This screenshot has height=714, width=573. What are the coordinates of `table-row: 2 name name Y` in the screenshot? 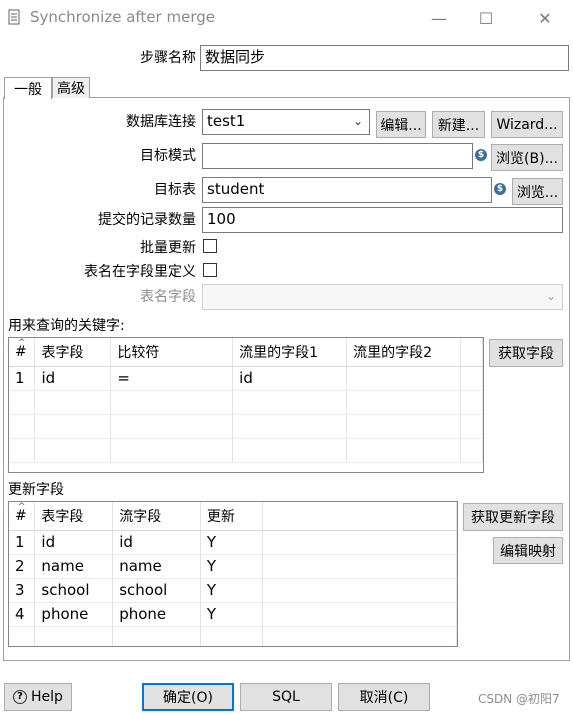 It's located at (233, 566).